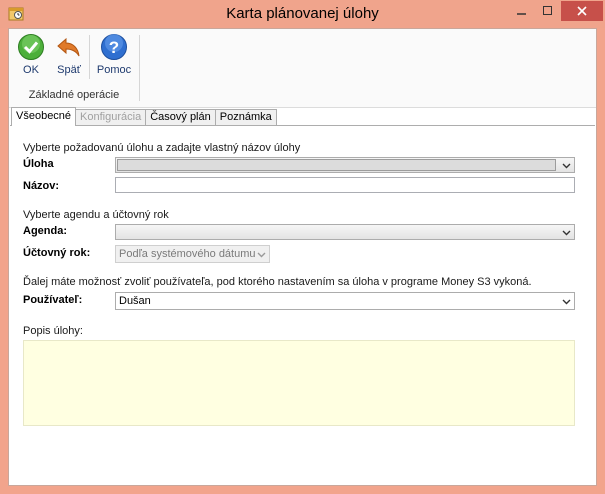  What do you see at coordinates (245, 117) in the screenshot?
I see `tab-note: Poznámka` at bounding box center [245, 117].